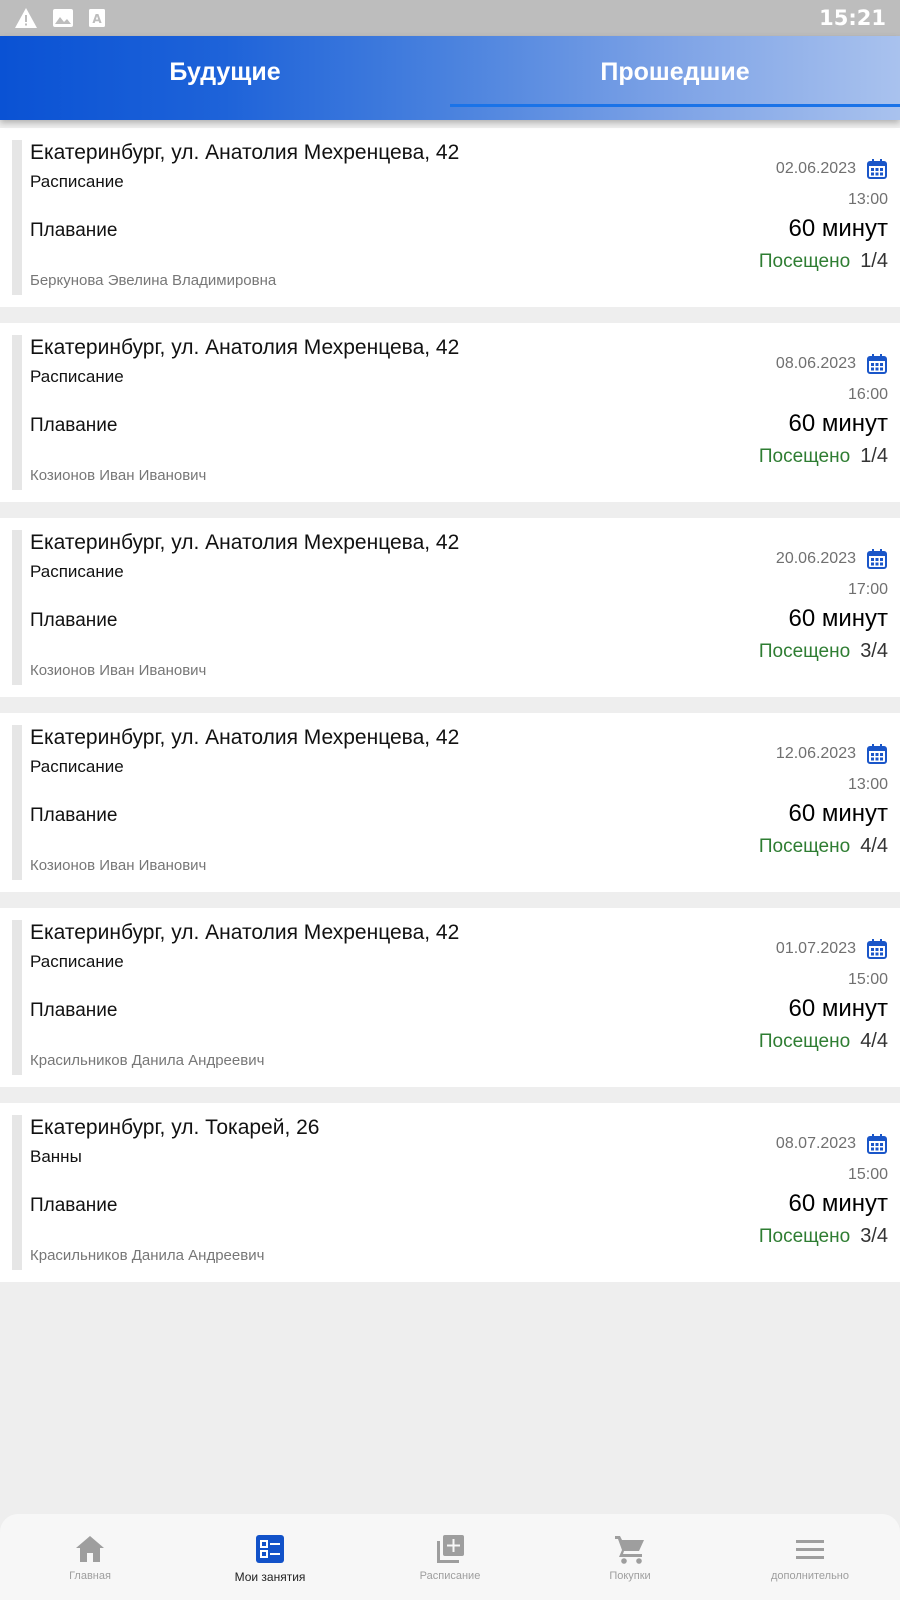  I want to click on nav-more-label: дополнительно, so click(809, 1576).